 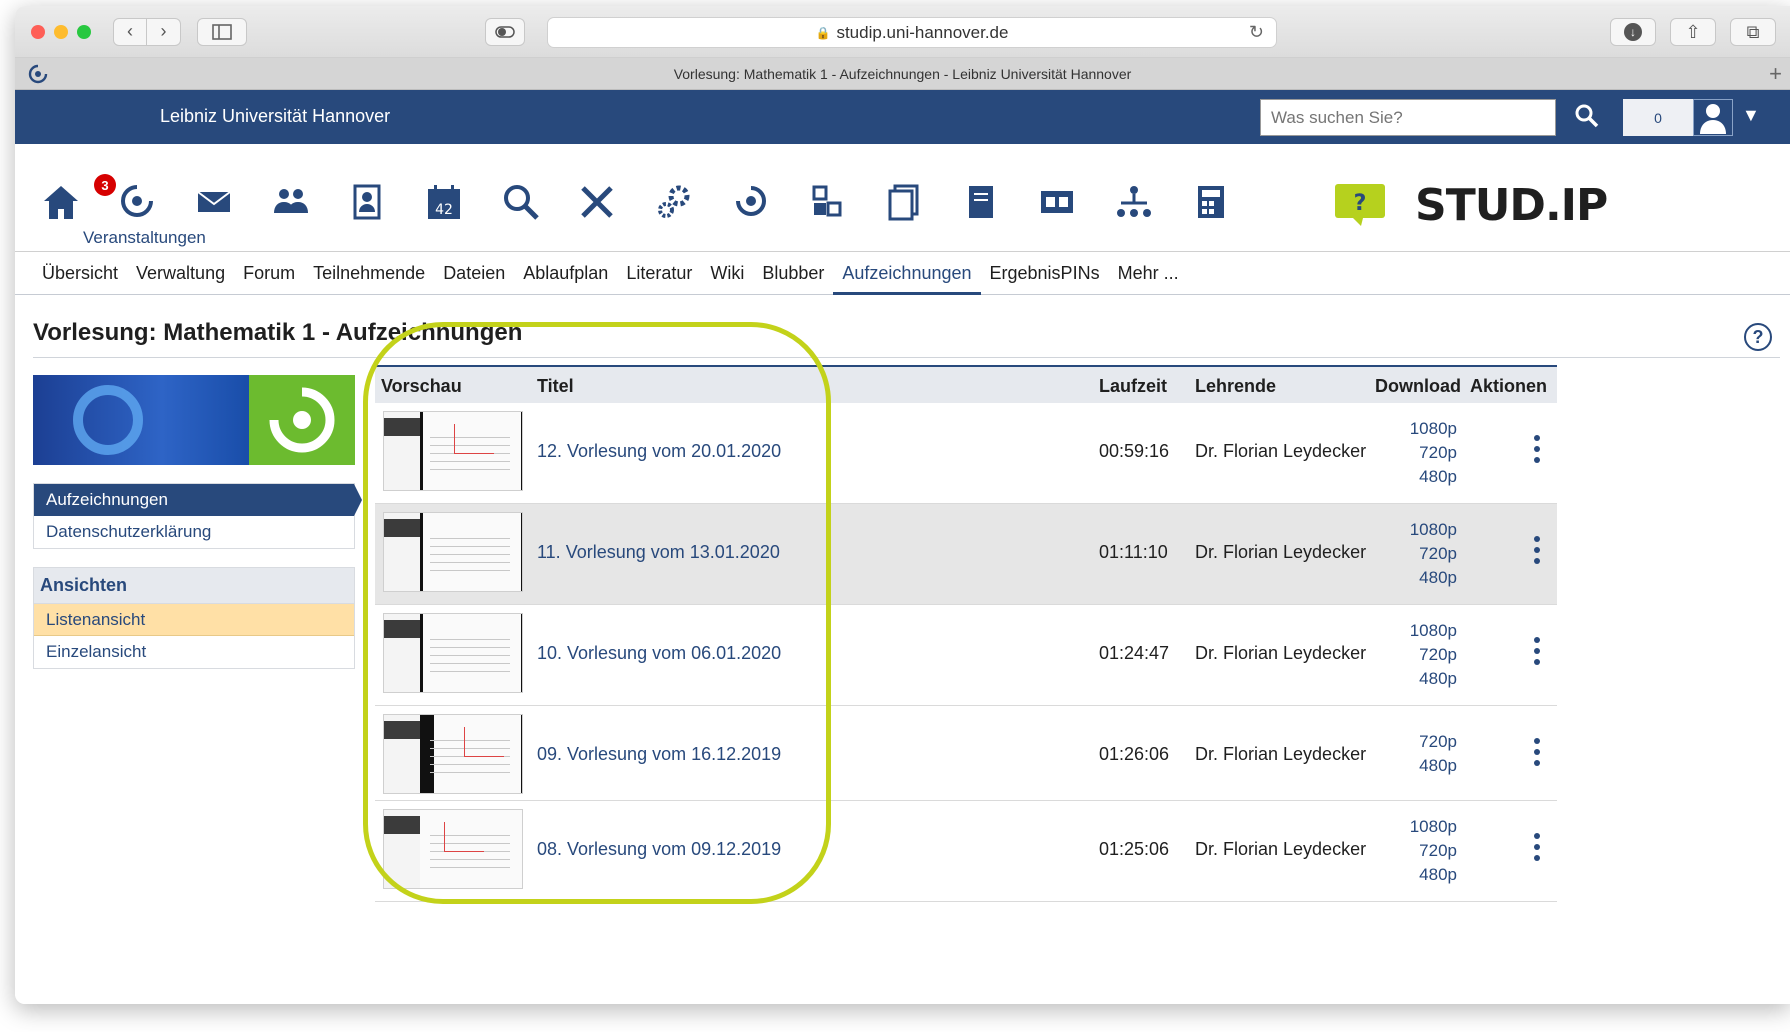 I want to click on home-icon, so click(x=61, y=202).